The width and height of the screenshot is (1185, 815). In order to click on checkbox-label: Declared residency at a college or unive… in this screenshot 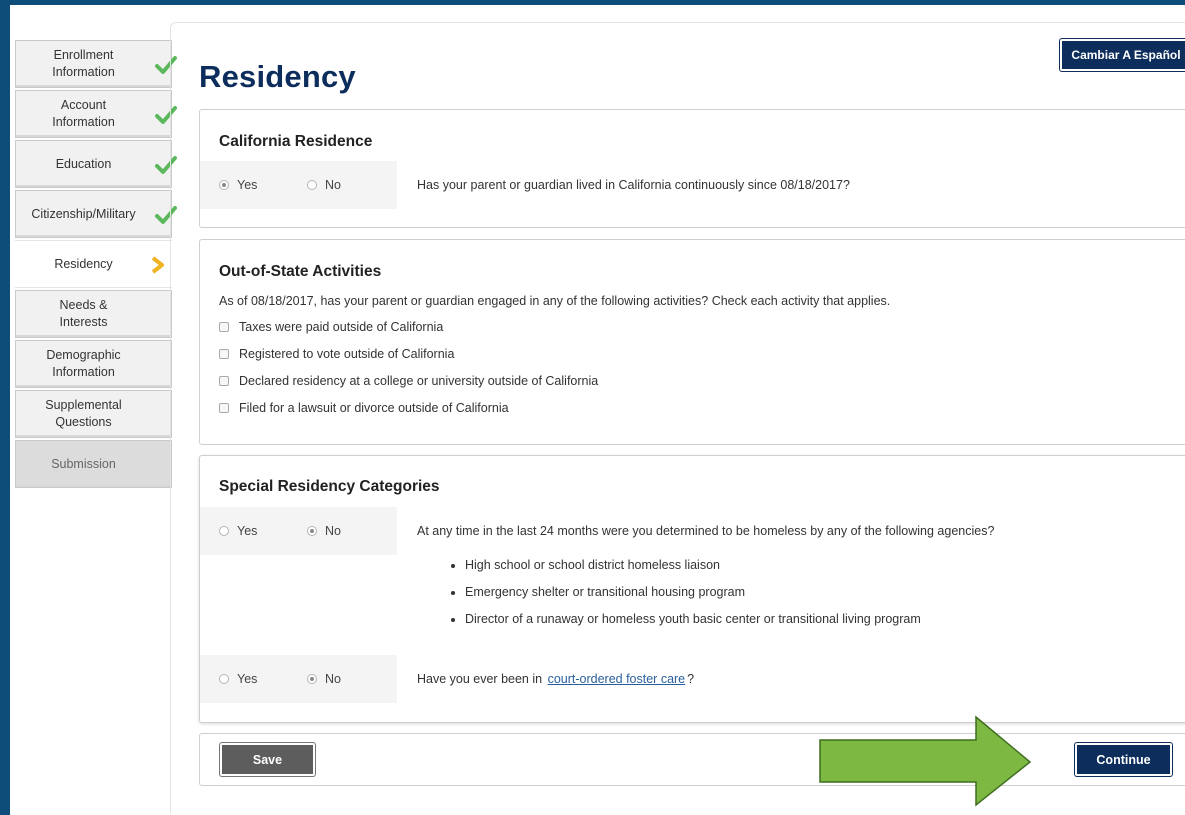, I will do `click(419, 381)`.